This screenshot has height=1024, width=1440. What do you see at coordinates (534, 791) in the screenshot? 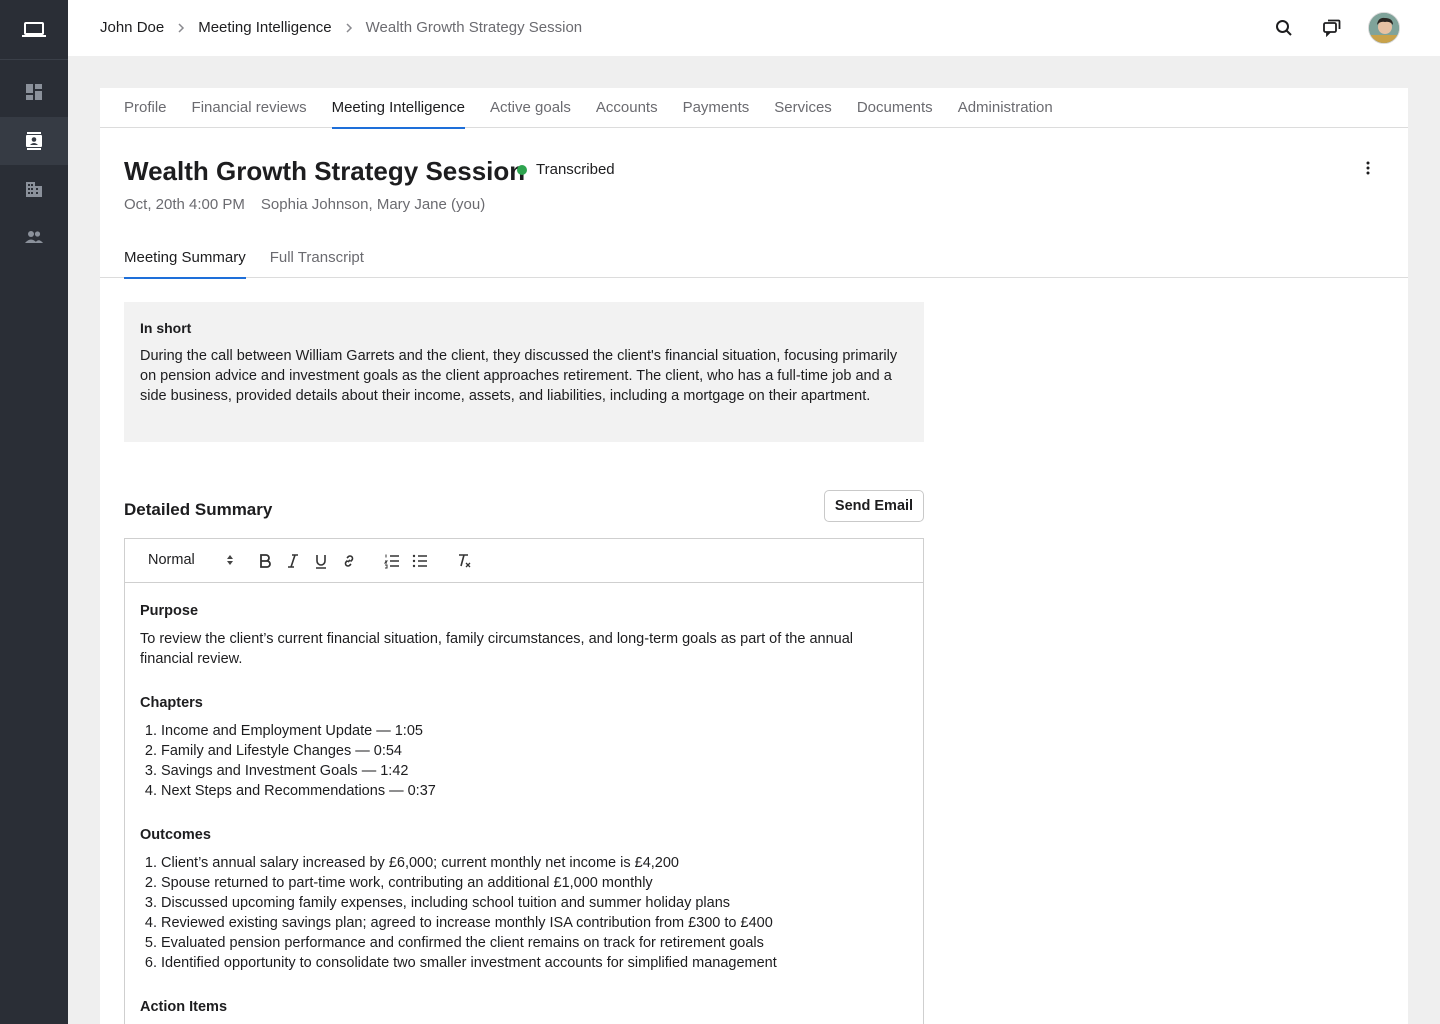
I see `list-item: Next Steps and Recommendations — 0:37` at bounding box center [534, 791].